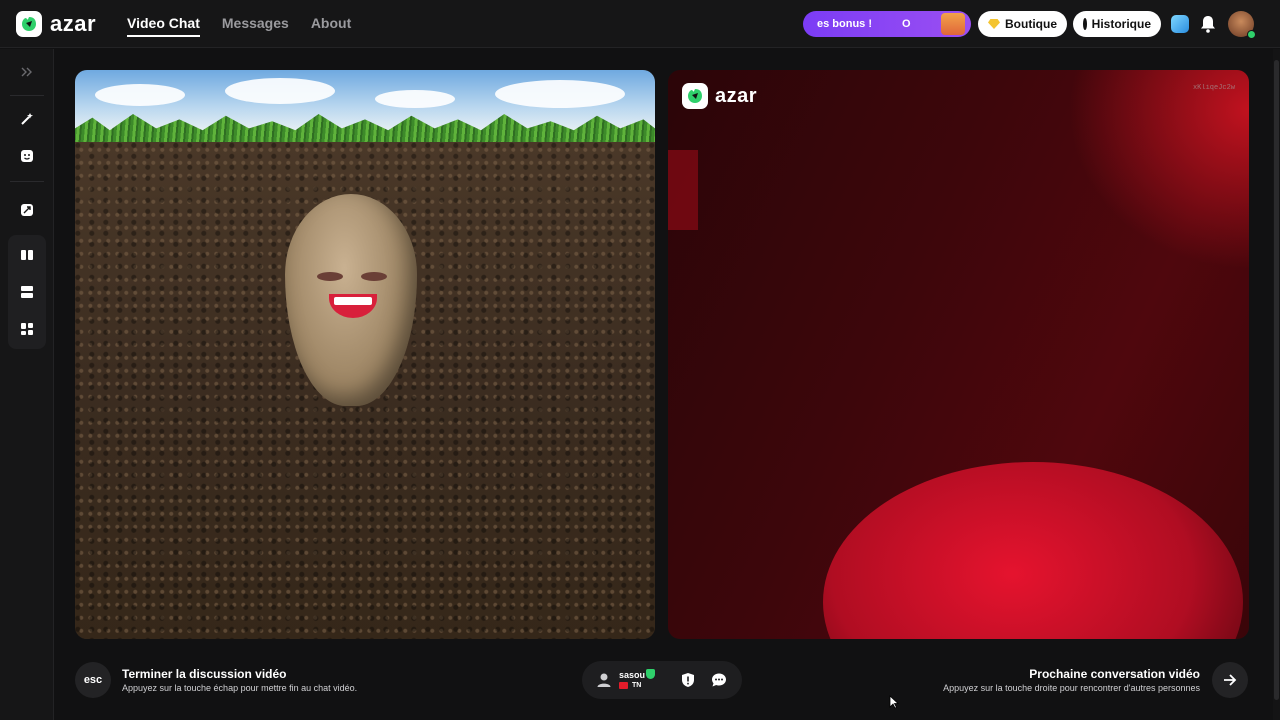 This screenshot has width=1280, height=720. What do you see at coordinates (1086, 24) in the screenshot?
I see `clock-icon` at bounding box center [1086, 24].